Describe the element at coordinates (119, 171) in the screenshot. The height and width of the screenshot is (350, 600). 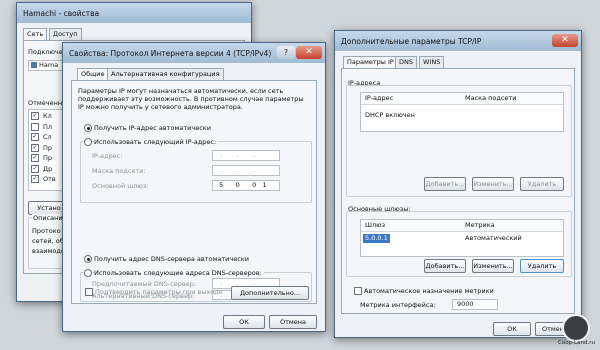
I see `subnet-mask-label: Маска подсети:` at that location.